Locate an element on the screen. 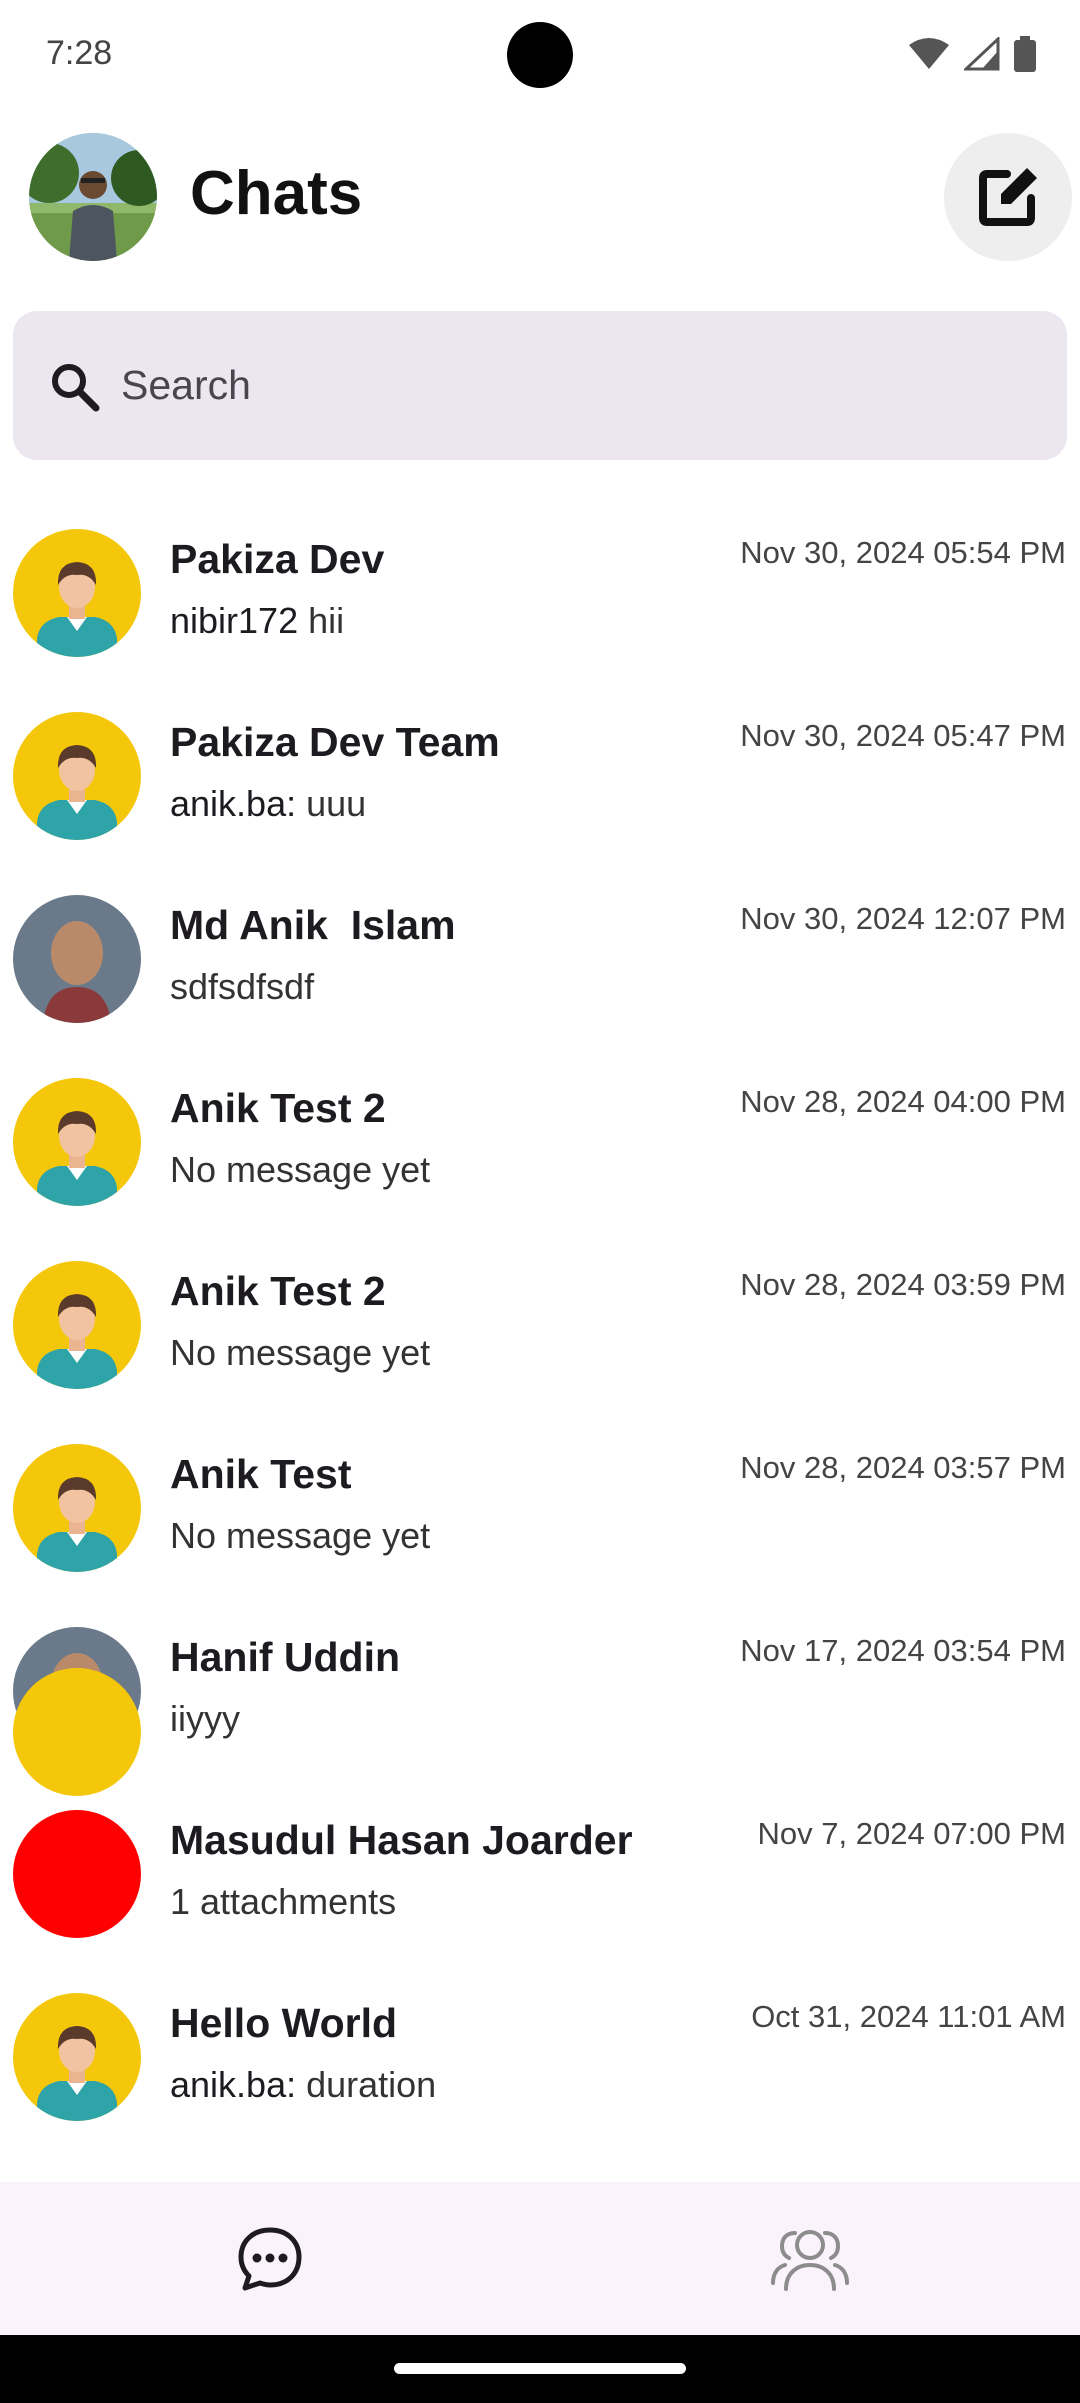 The image size is (1080, 2403). nav-chats is located at coordinates (270, 2258).